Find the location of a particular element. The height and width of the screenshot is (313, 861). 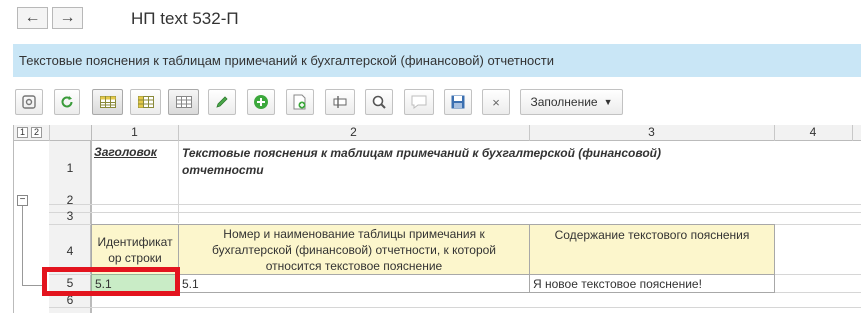

move-button is located at coordinates (340, 102).